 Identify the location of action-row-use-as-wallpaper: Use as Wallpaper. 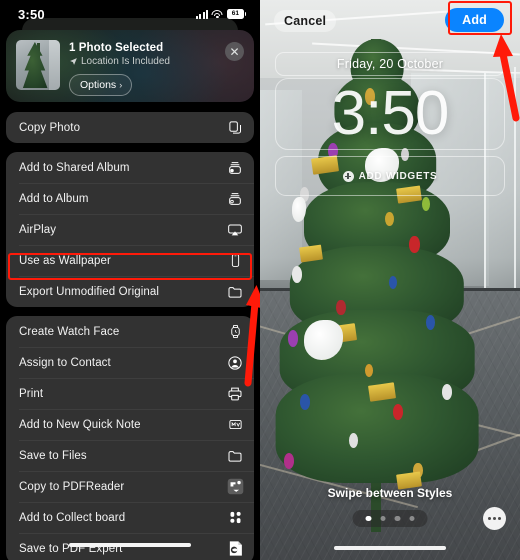
(130, 260).